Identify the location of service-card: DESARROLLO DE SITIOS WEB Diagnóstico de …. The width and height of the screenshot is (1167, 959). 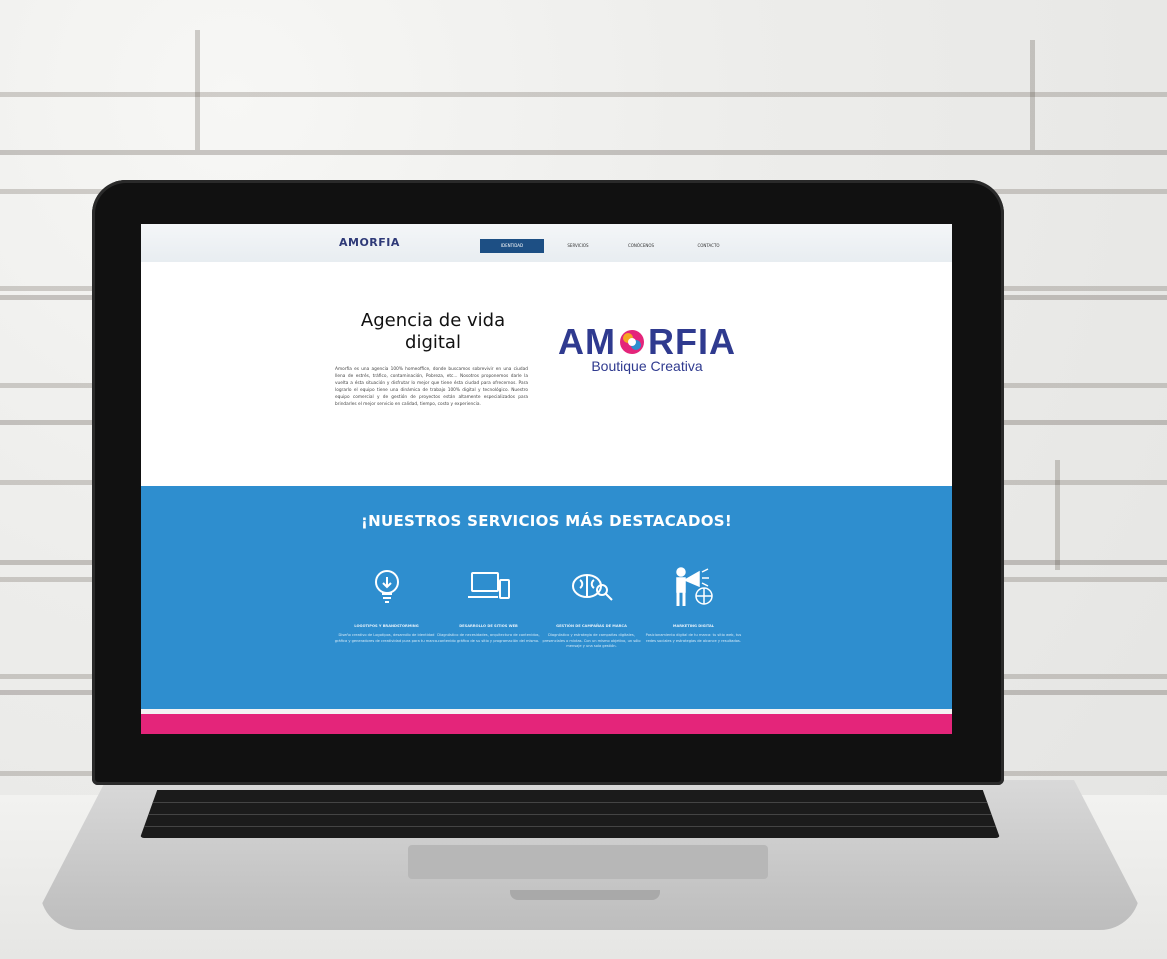
(488, 604).